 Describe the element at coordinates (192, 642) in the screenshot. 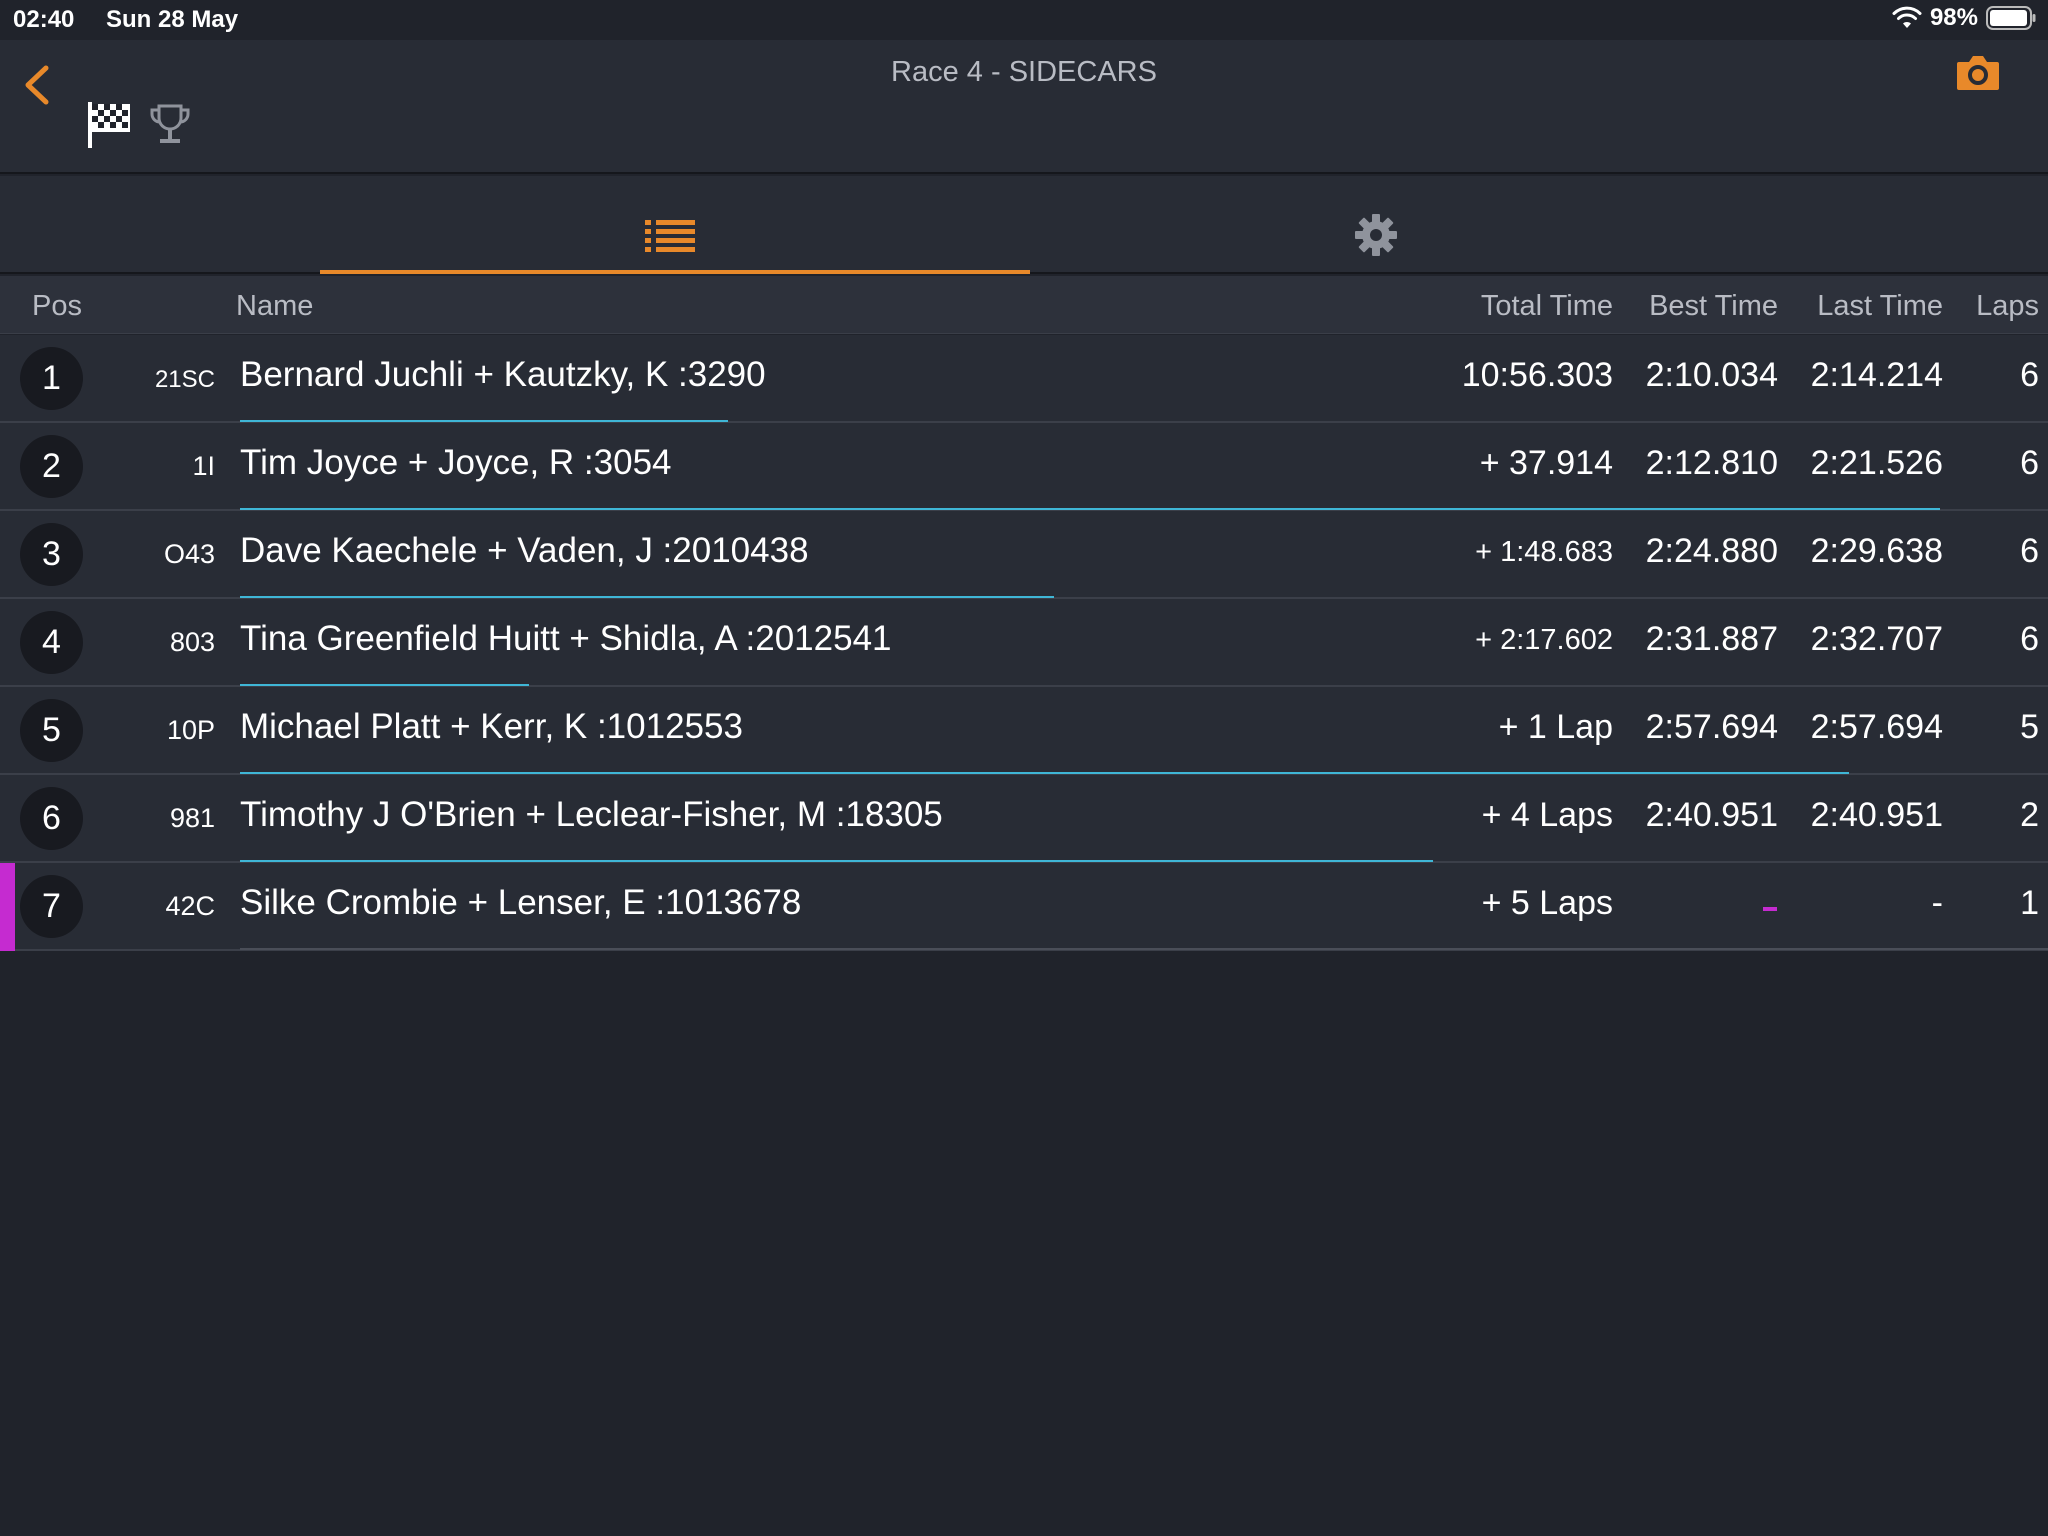

I see `race-number: 803` at that location.